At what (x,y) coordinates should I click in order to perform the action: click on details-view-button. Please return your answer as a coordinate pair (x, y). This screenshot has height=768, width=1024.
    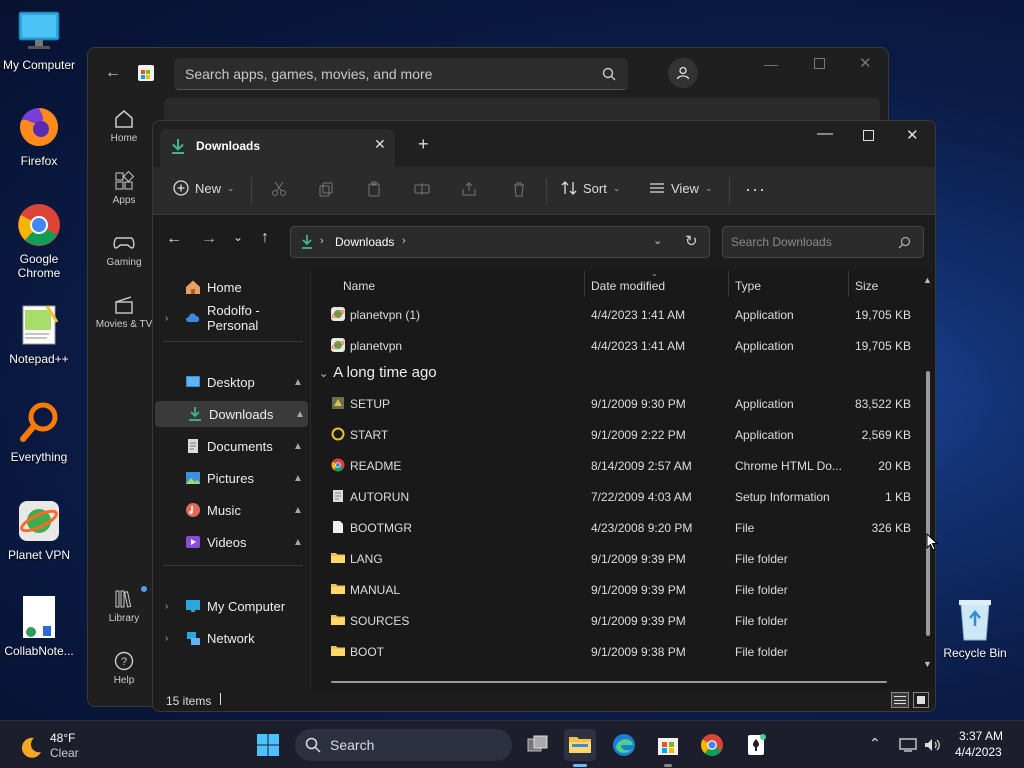
    Looking at the image, I should click on (900, 700).